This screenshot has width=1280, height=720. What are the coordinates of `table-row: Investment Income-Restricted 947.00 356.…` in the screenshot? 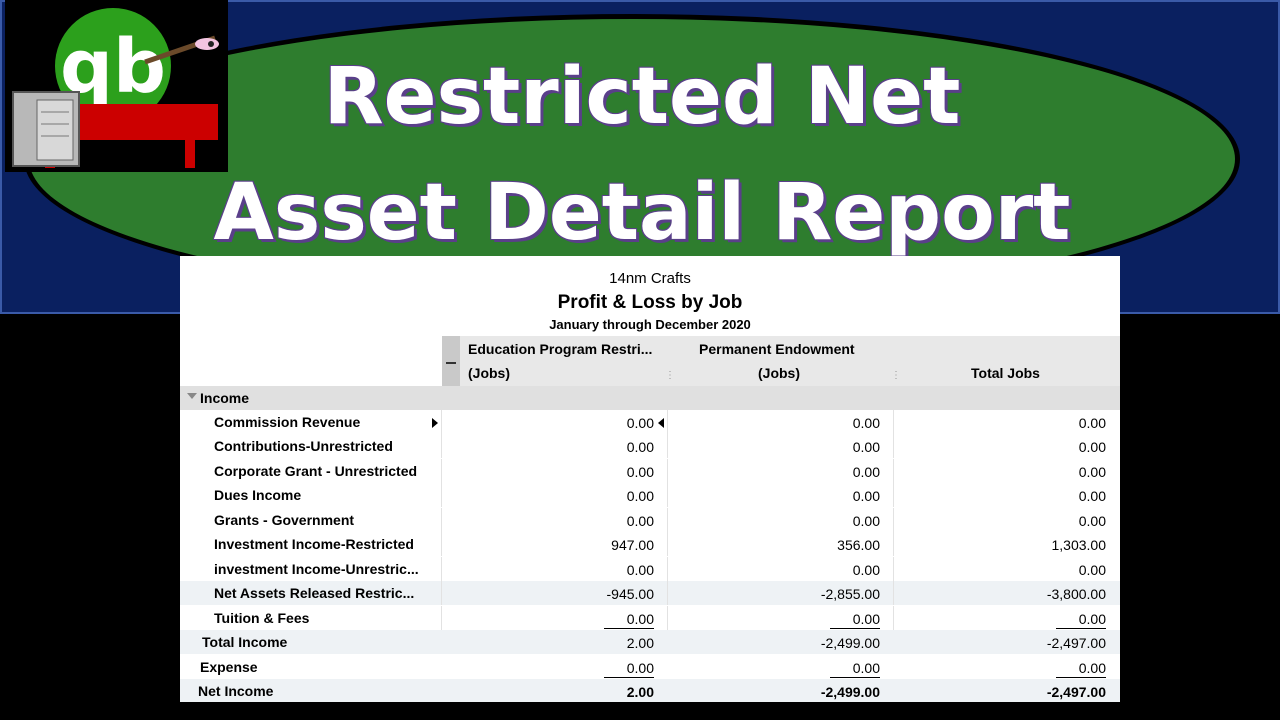 It's located at (650, 544).